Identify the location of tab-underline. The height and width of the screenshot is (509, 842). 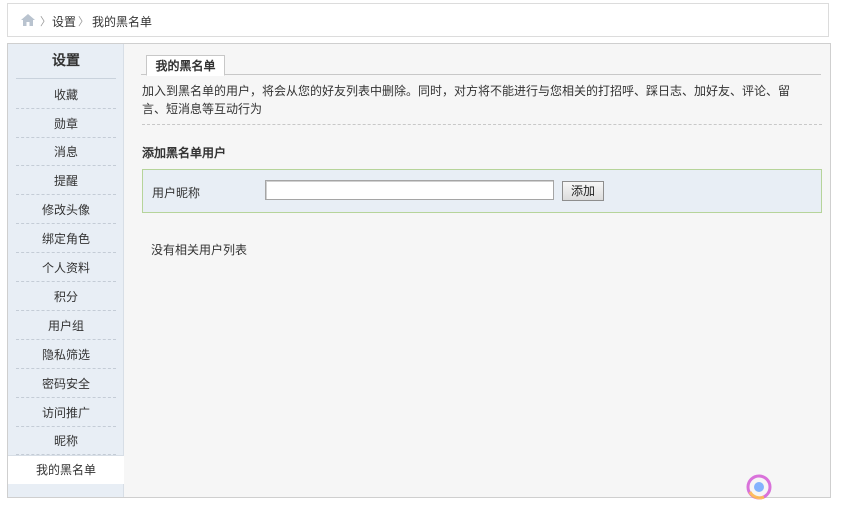
(481, 74).